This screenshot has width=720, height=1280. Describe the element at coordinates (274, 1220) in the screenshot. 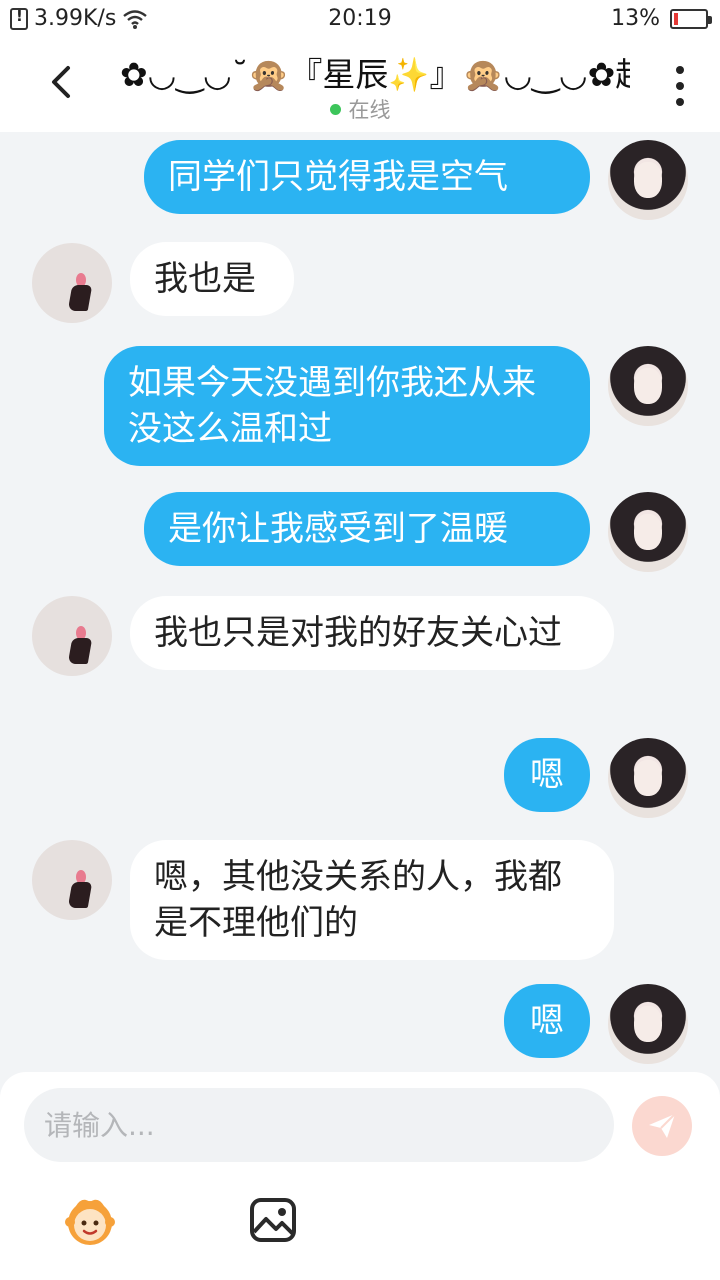

I see `image-icon` at that location.